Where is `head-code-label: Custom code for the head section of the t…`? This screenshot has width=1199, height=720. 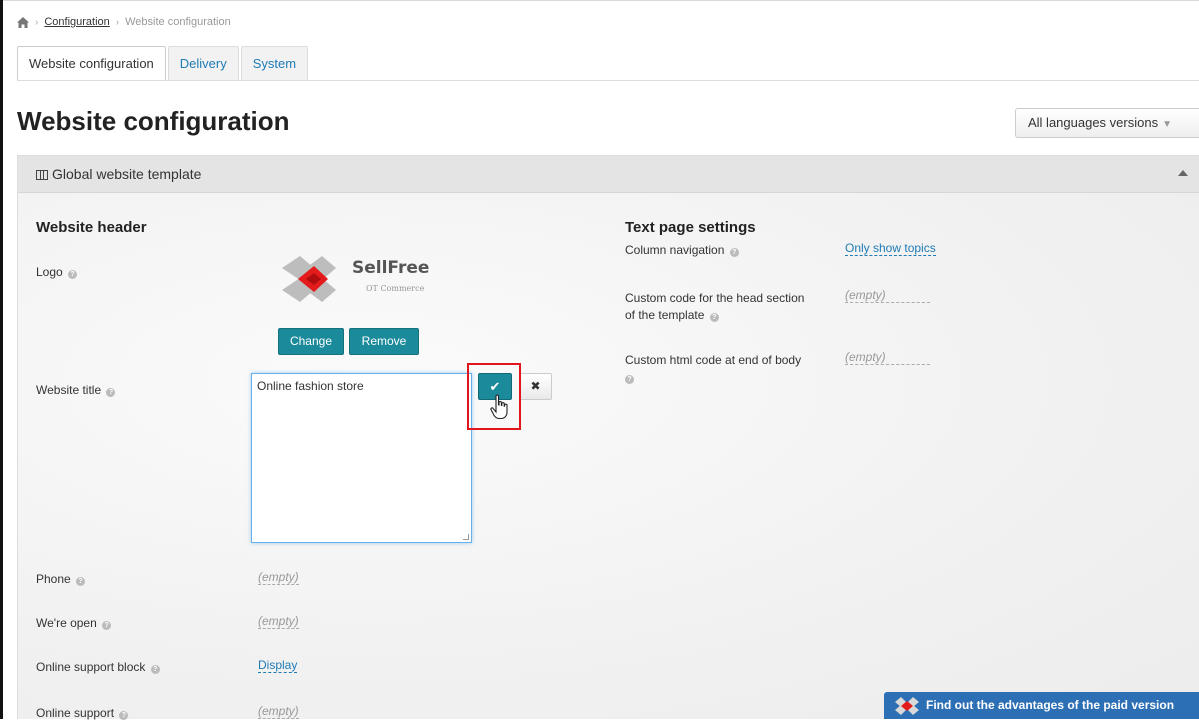 head-code-label: Custom code for the head section of the t… is located at coordinates (715, 306).